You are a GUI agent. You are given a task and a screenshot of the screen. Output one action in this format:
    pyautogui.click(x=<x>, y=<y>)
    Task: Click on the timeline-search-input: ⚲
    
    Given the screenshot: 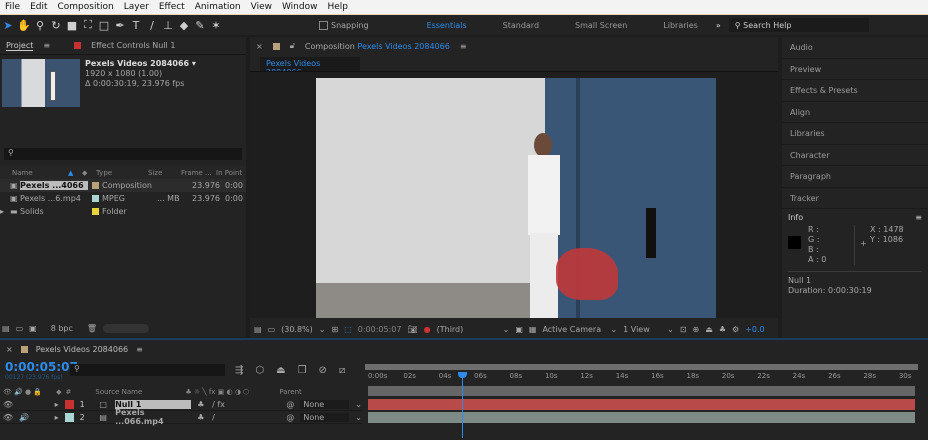 What is the action you would take?
    pyautogui.click(x=147, y=370)
    